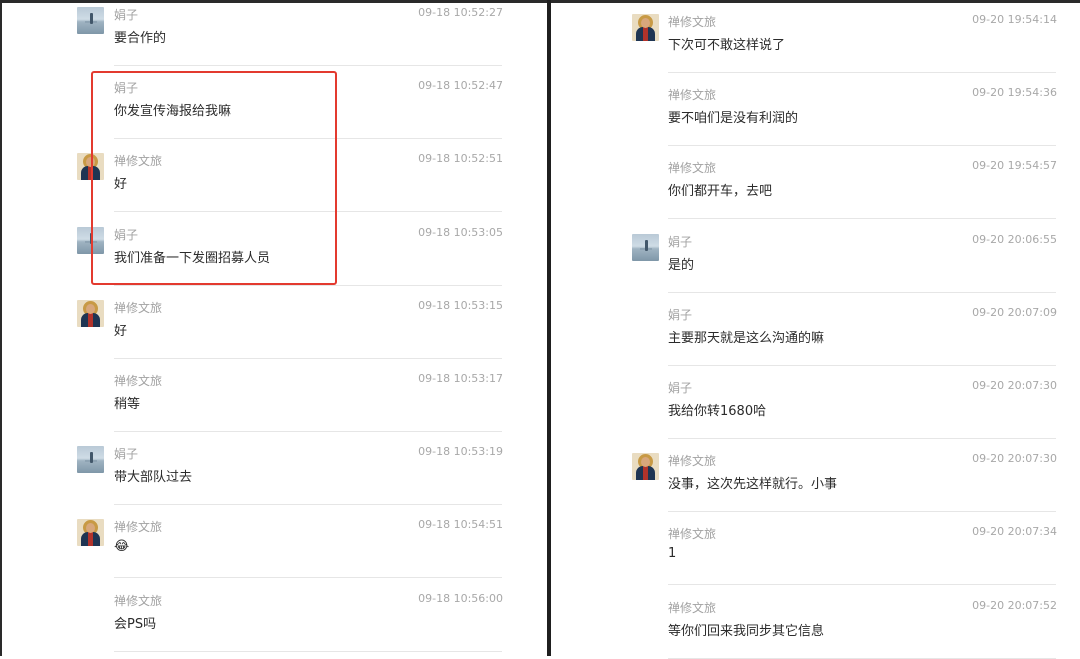 Image resolution: width=1080 pixels, height=659 pixels. I want to click on message-row: 娟子 09-18 10:52:27 要合作的, so click(274, 33).